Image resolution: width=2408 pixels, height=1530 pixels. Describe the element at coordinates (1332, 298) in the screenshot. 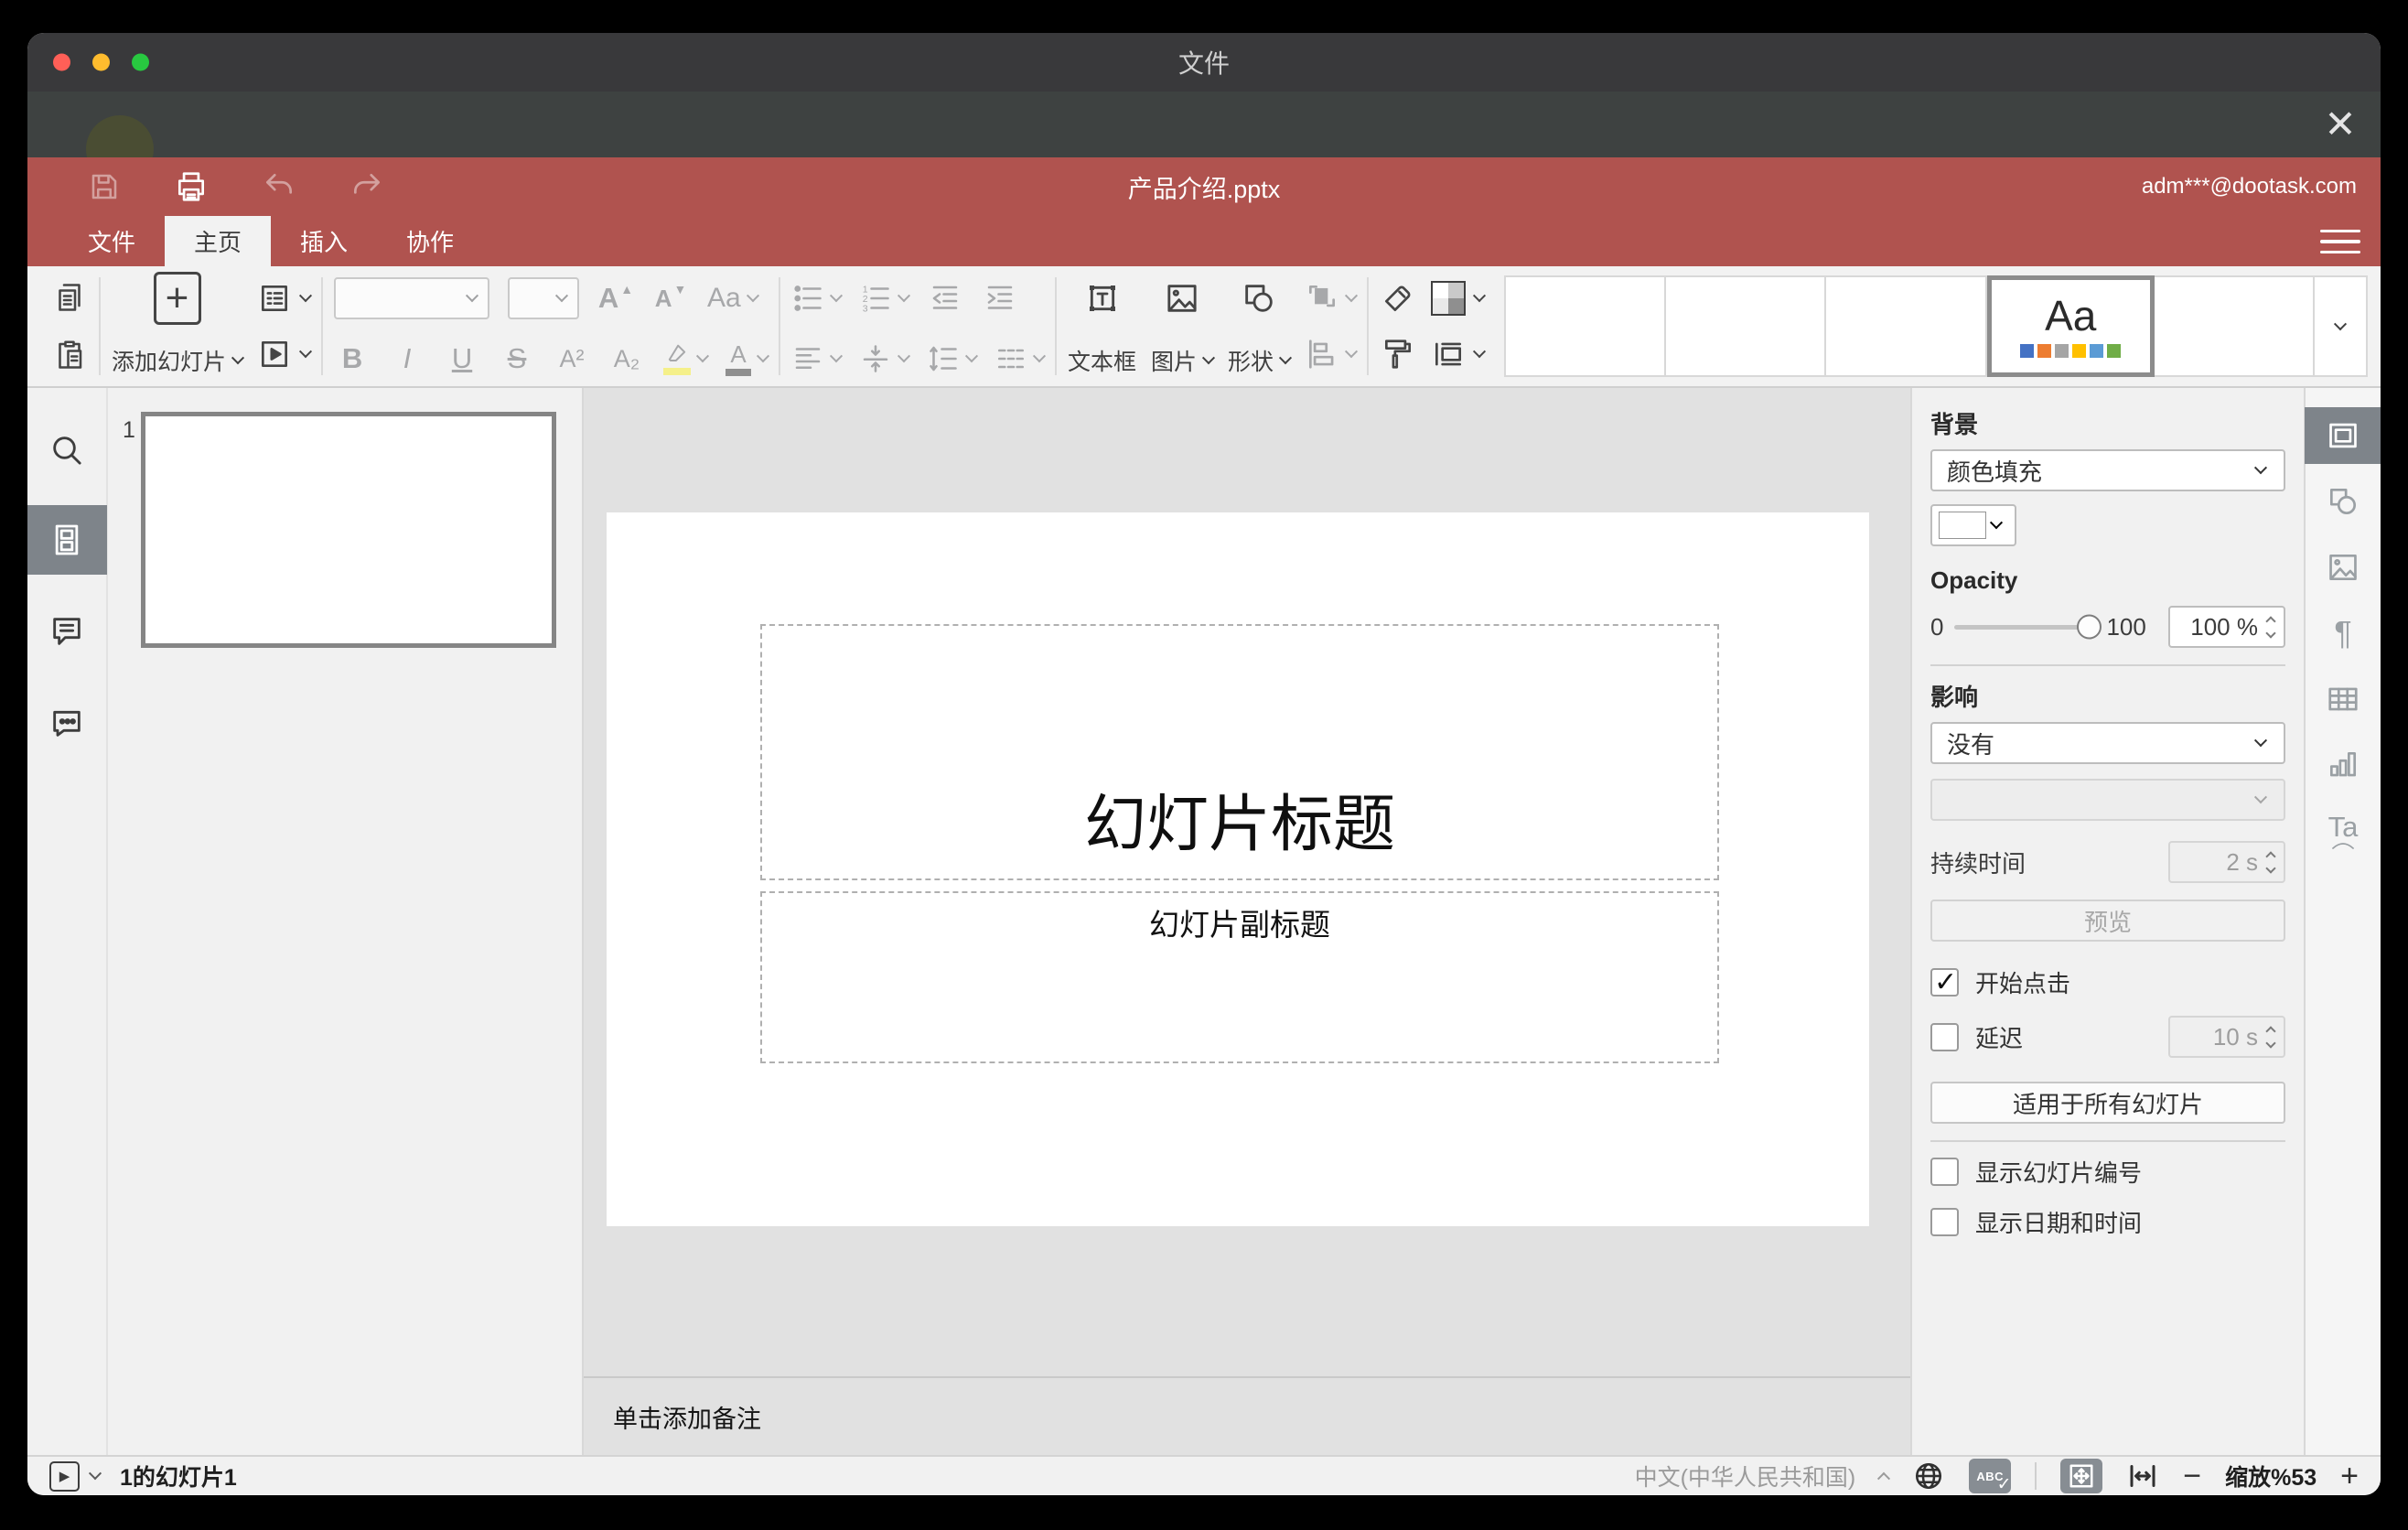

I see `arrange-shape-button` at that location.